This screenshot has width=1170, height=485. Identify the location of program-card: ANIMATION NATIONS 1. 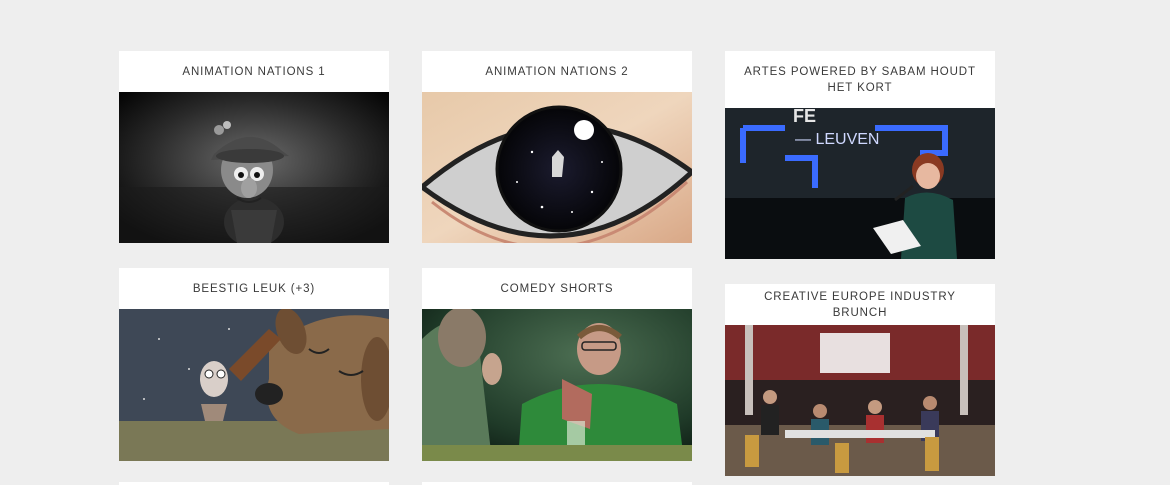
(254, 147).